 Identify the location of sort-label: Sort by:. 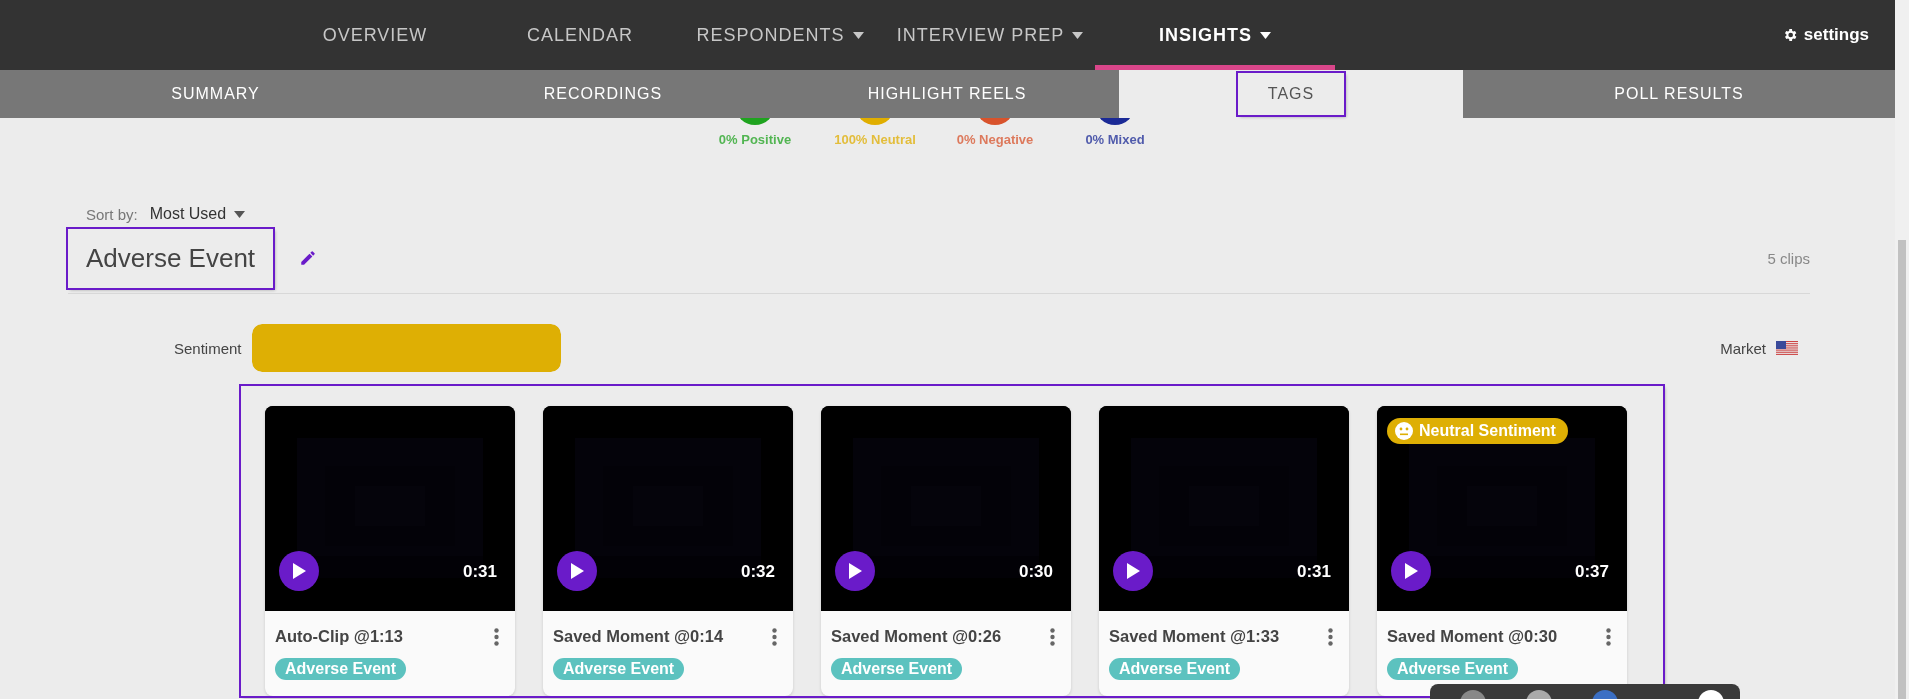
(112, 214).